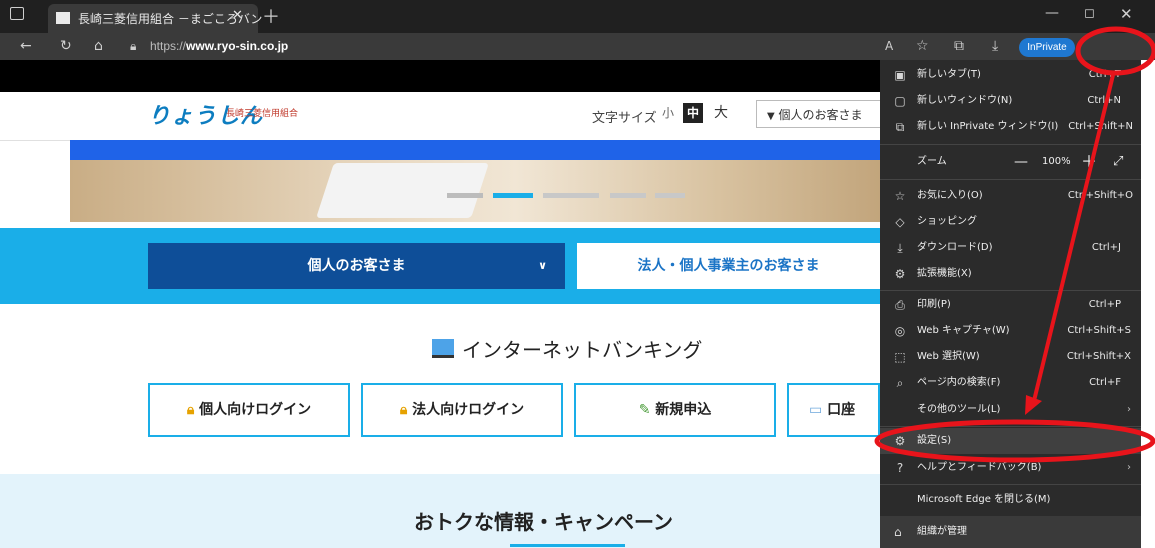 The height and width of the screenshot is (548, 1155). What do you see at coordinates (944, 273) in the screenshot?
I see `menu-label: 拡張機能(X)` at bounding box center [944, 273].